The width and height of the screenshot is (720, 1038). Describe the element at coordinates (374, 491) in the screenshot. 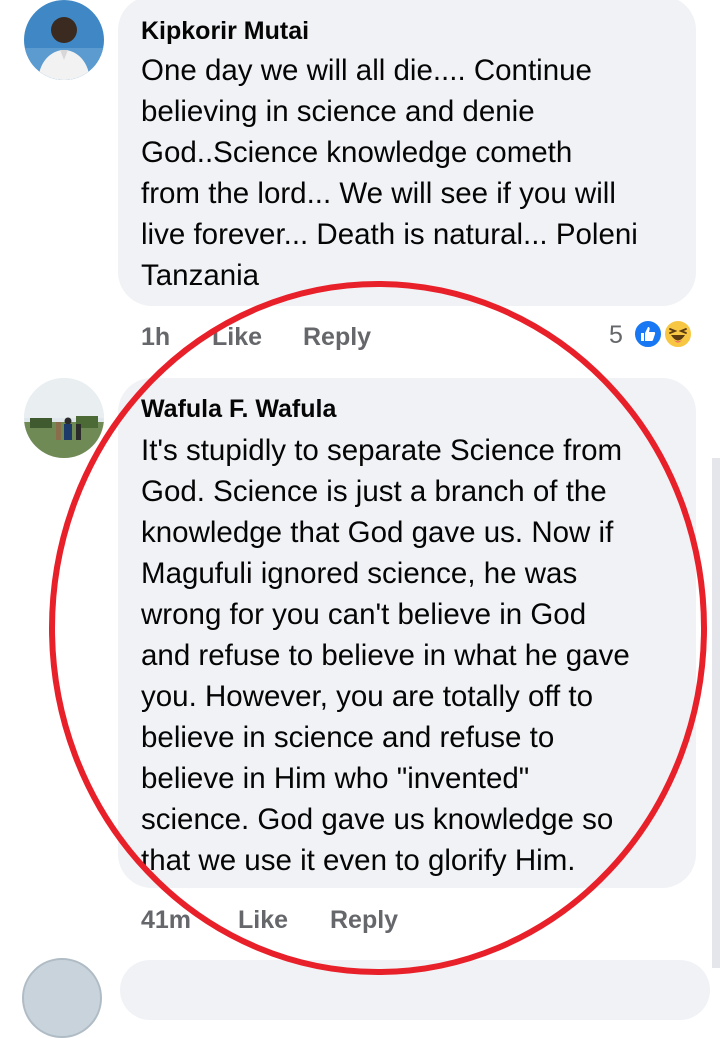

I see `comment-text-line: God. Science is just a branch of the` at that location.